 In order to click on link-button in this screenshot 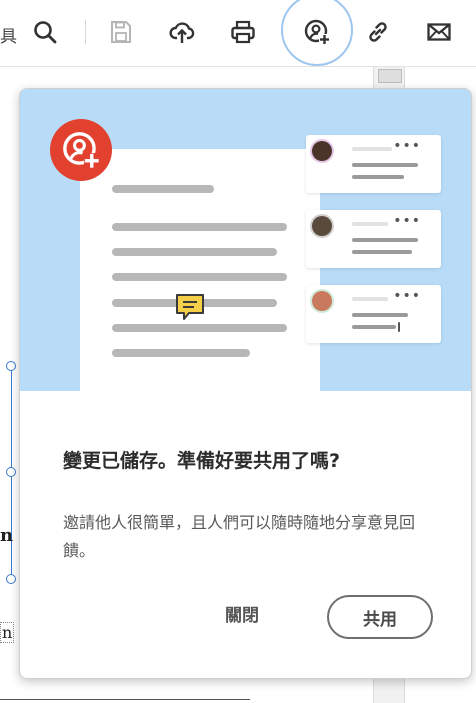, I will do `click(378, 32)`.